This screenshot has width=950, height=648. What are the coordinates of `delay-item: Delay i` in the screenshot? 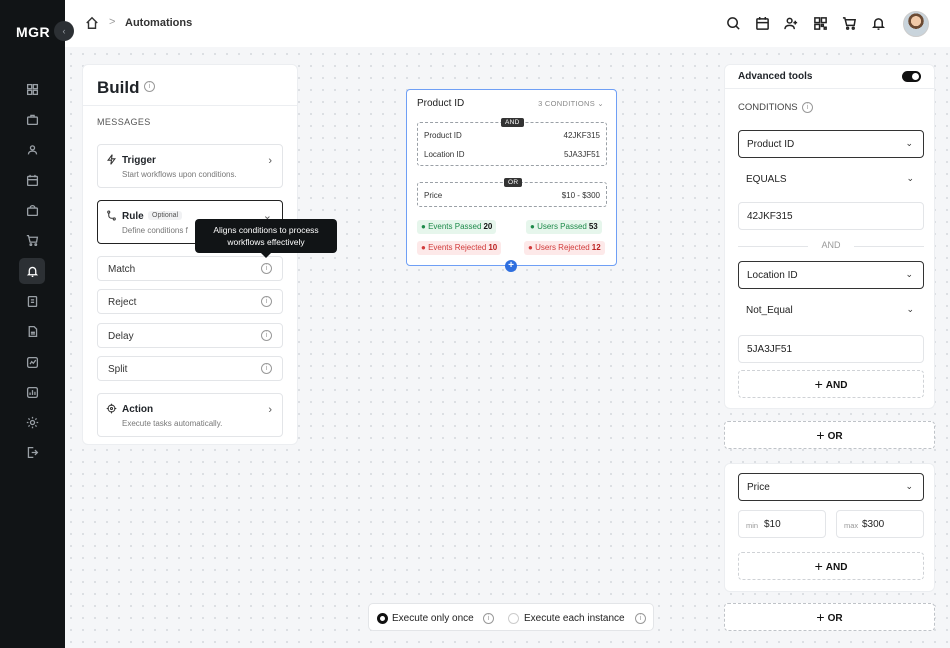 It's located at (190, 335).